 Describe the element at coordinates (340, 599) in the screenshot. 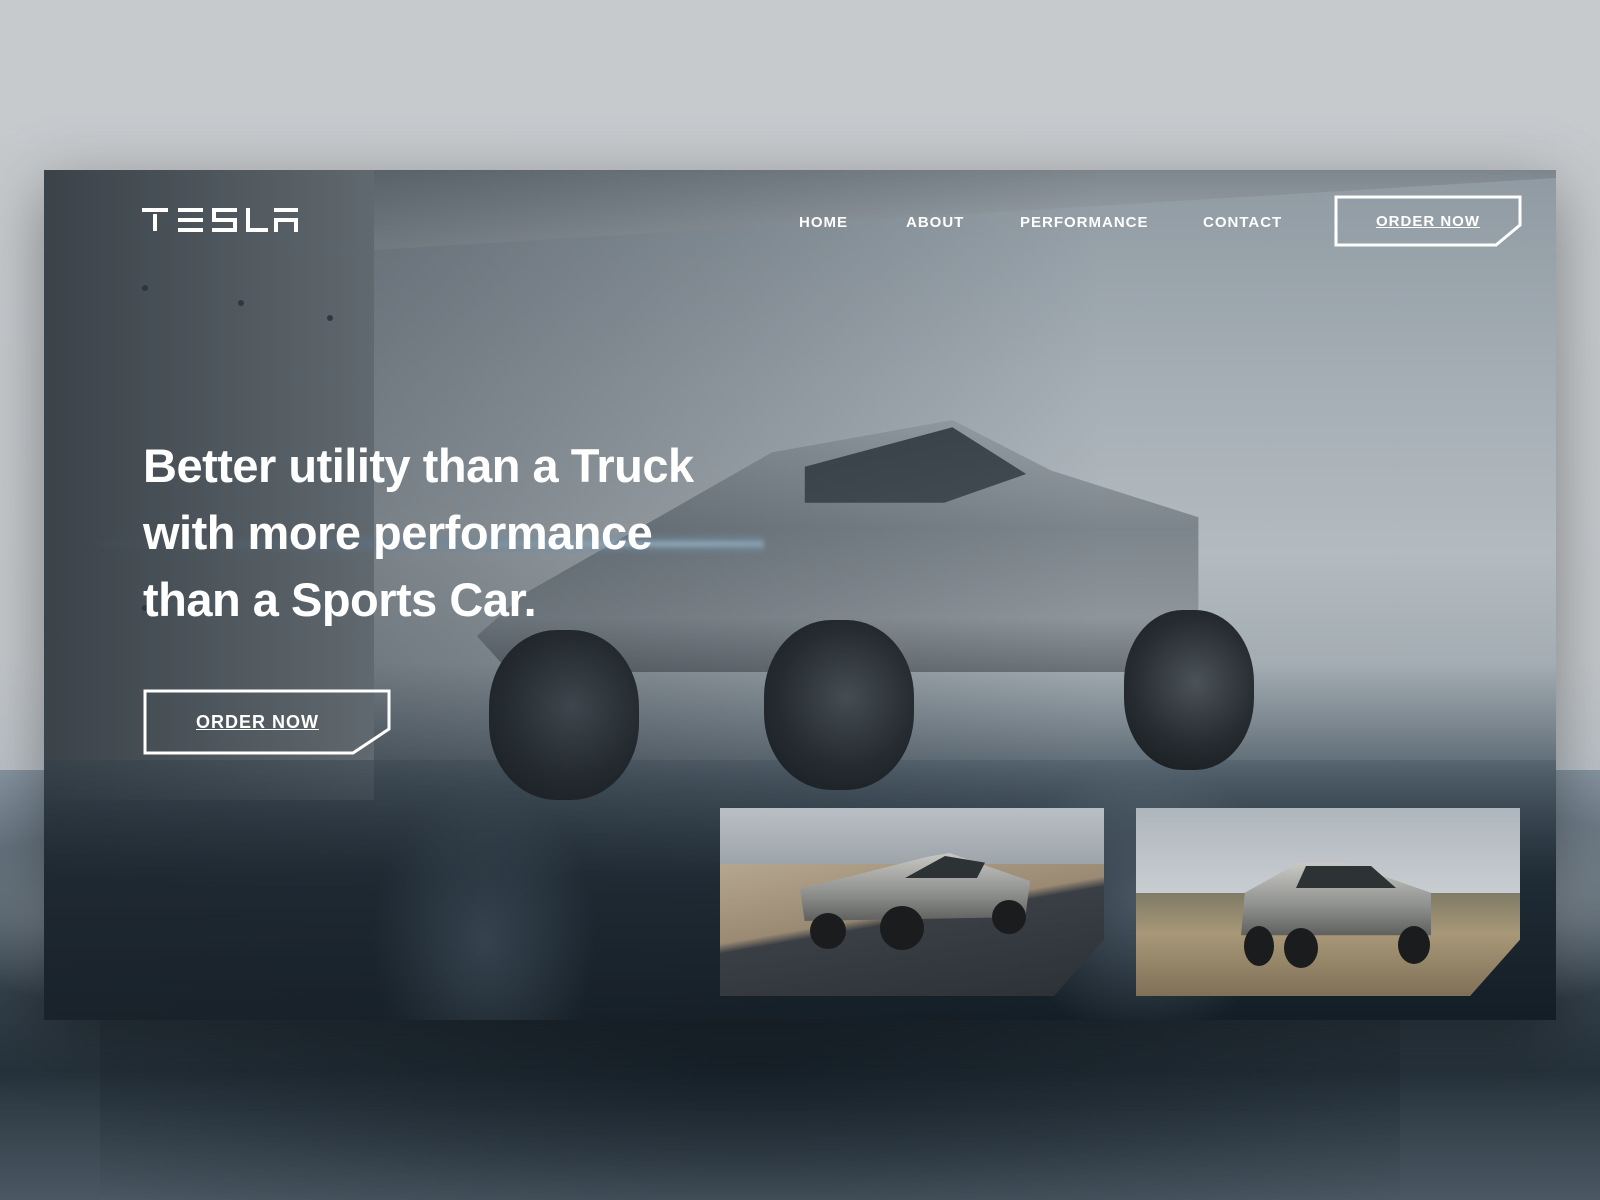

I see `headline-line-3: than a Sports Car.` at that location.